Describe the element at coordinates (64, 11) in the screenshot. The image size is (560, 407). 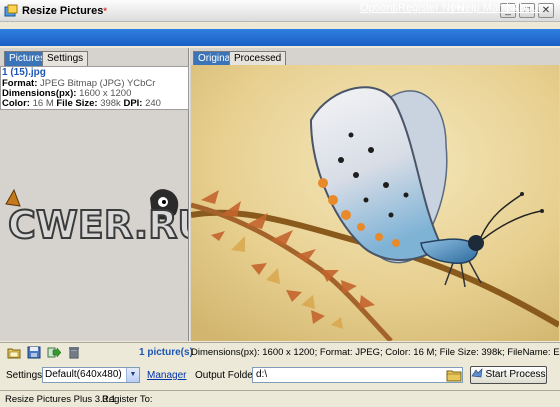
I see `window-title: Resize Pictures*` at that location.